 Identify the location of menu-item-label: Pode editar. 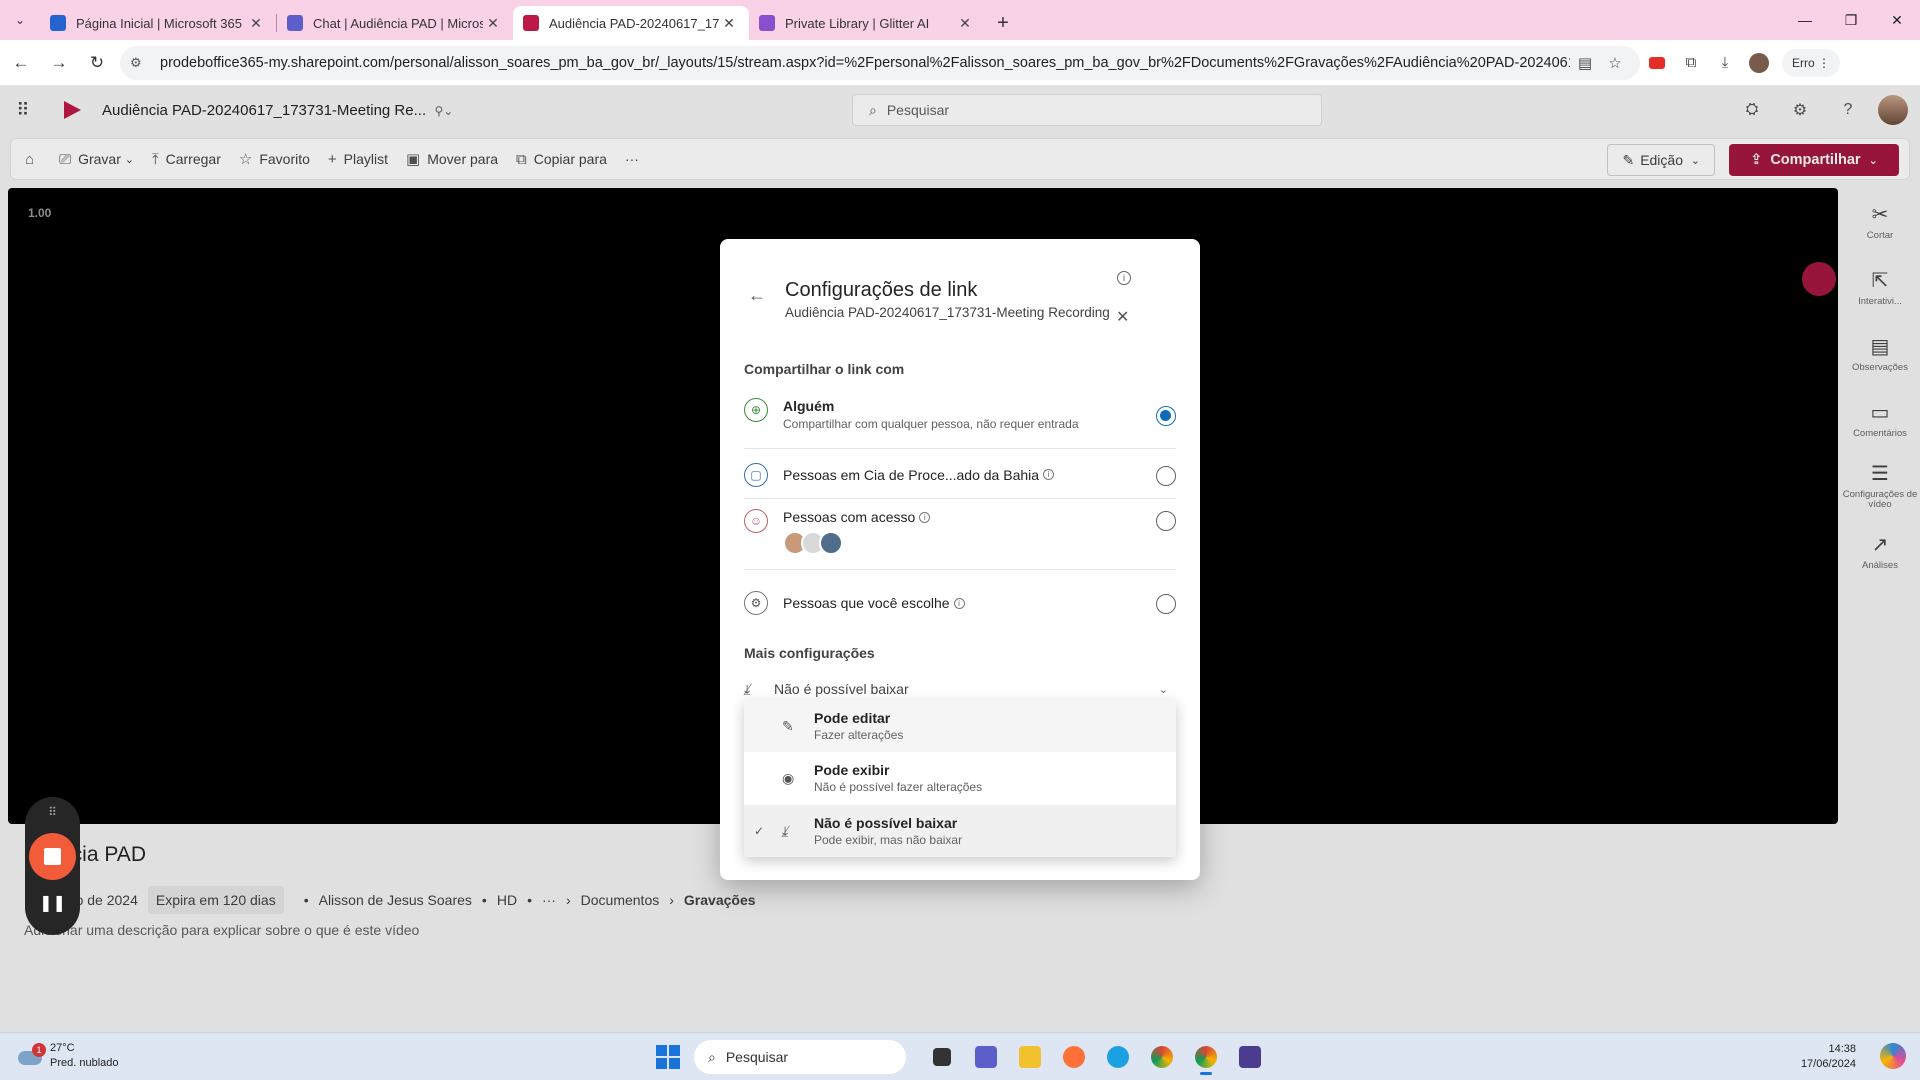
(852, 718).